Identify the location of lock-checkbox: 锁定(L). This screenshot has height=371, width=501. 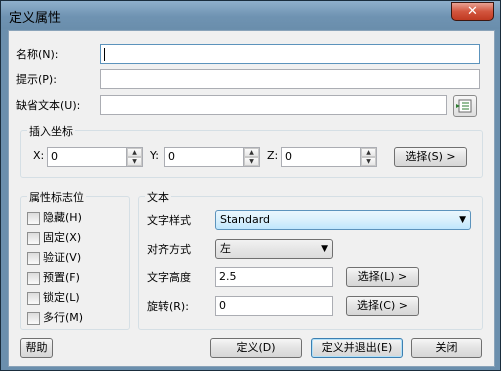
(53, 297).